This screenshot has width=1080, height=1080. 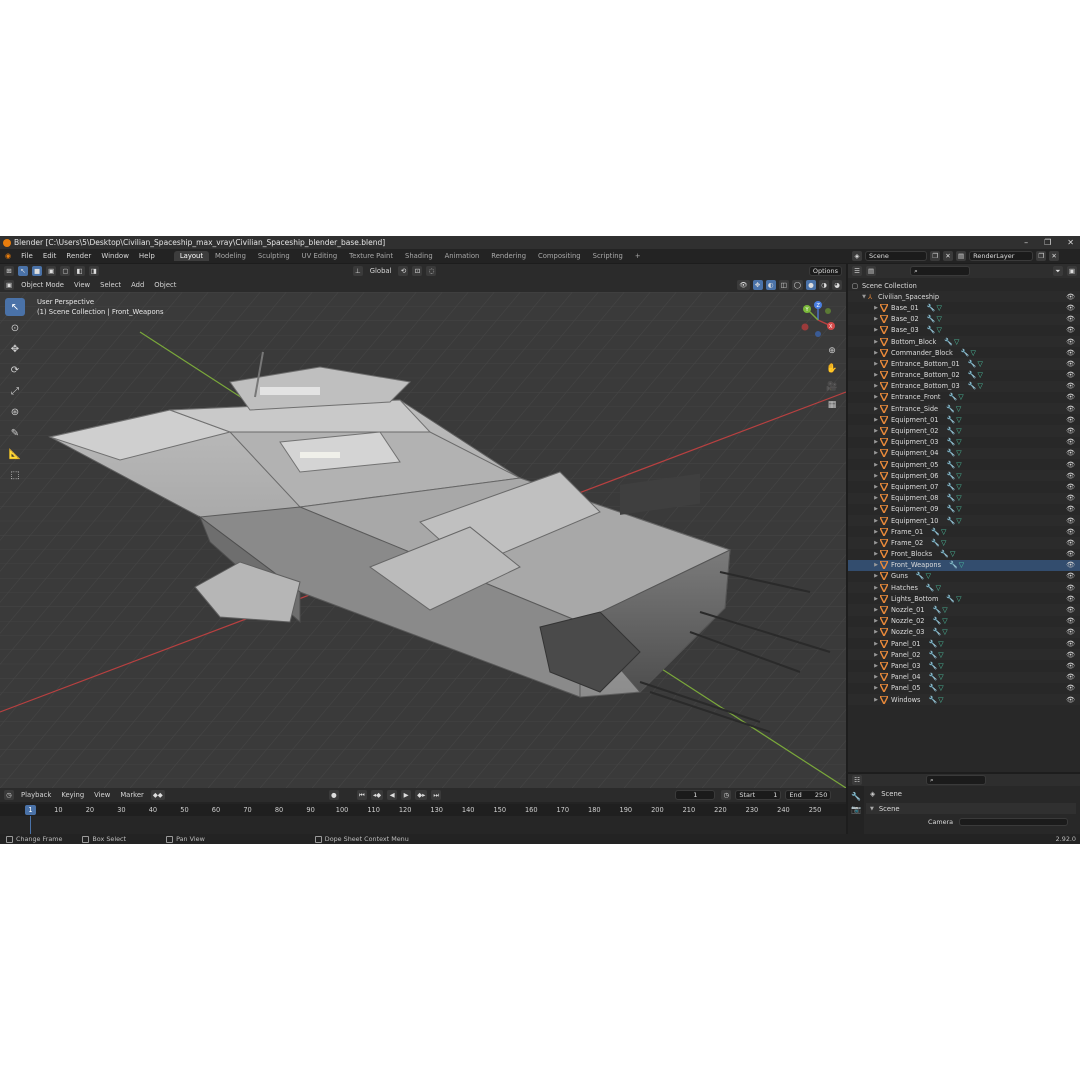 I want to click on menu-help: Help, so click(x=147, y=256).